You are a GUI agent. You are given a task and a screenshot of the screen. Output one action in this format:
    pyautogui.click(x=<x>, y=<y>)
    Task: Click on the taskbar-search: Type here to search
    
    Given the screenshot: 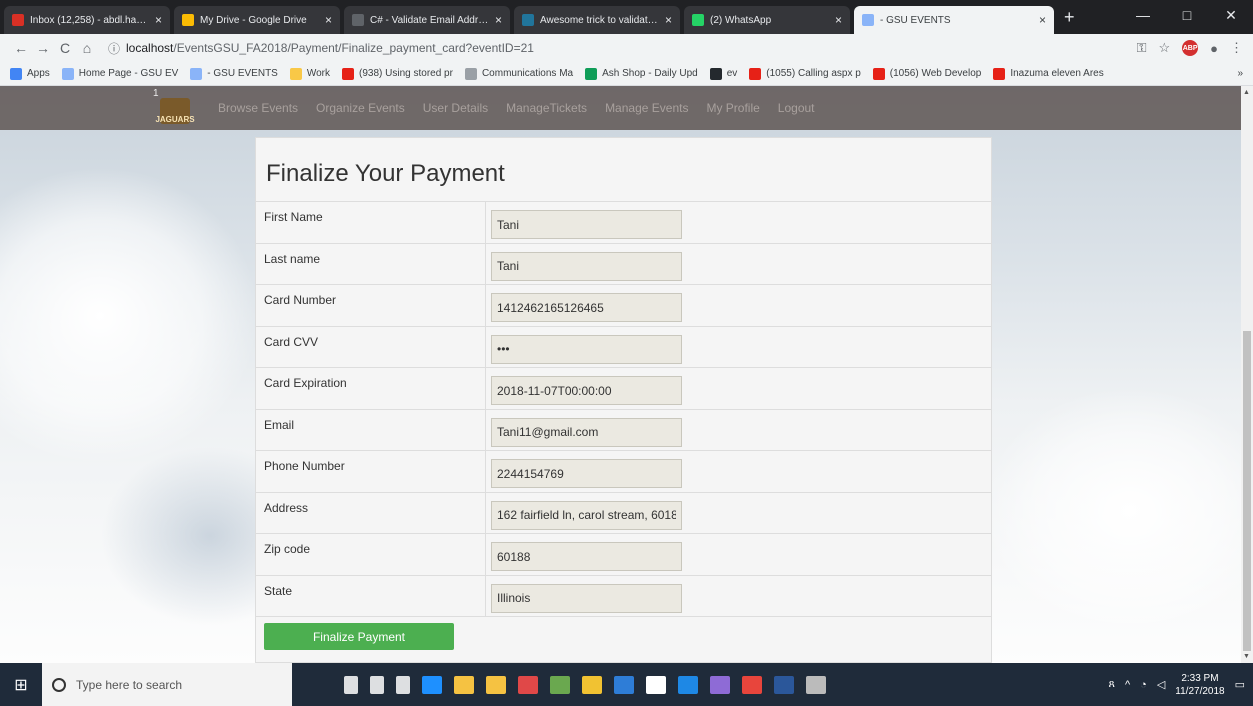 What is the action you would take?
    pyautogui.click(x=167, y=684)
    